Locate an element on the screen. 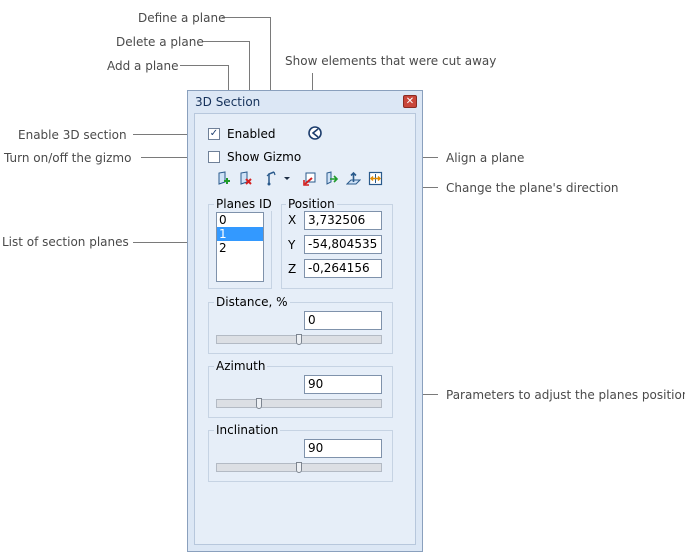 This screenshot has height=558, width=685. list-item: 2 is located at coordinates (240, 248).